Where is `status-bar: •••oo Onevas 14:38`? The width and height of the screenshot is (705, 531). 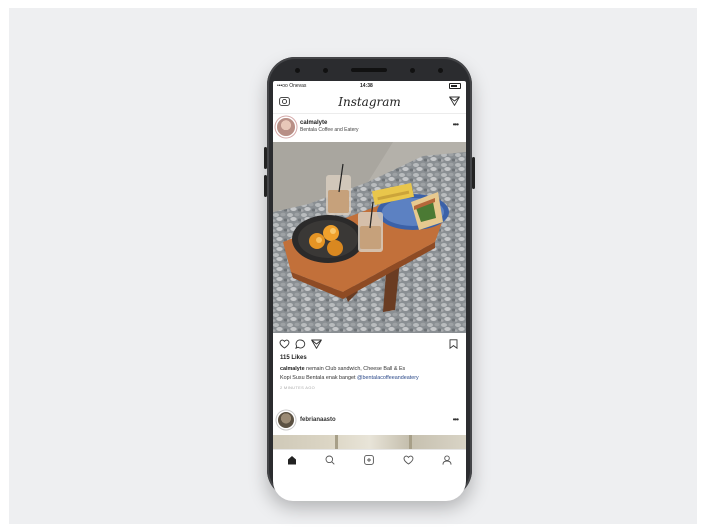 status-bar: •••oo Onevas 14:38 is located at coordinates (369, 86).